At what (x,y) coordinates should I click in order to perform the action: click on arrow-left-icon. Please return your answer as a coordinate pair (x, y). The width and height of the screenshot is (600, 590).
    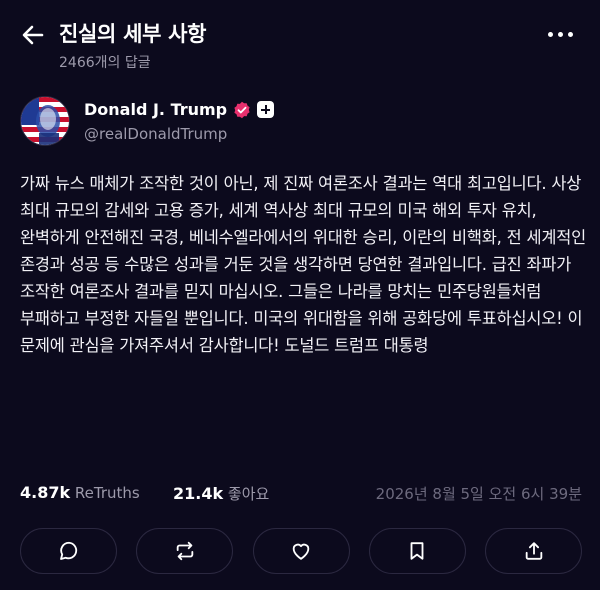
    Looking at the image, I should click on (33, 35).